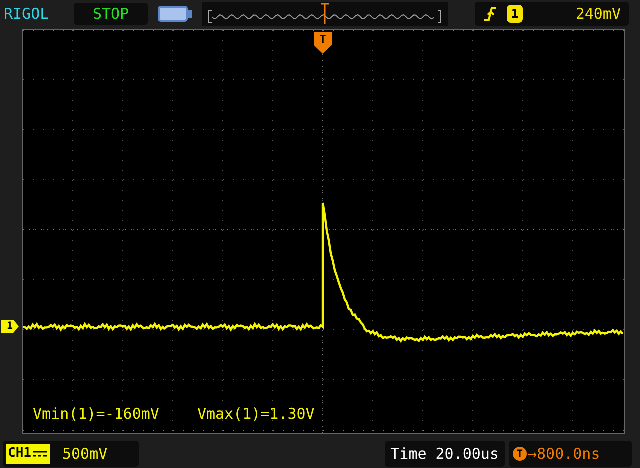 The width and height of the screenshot is (640, 468). Describe the element at coordinates (490, 14) in the screenshot. I see `rising-edge-icon` at that location.